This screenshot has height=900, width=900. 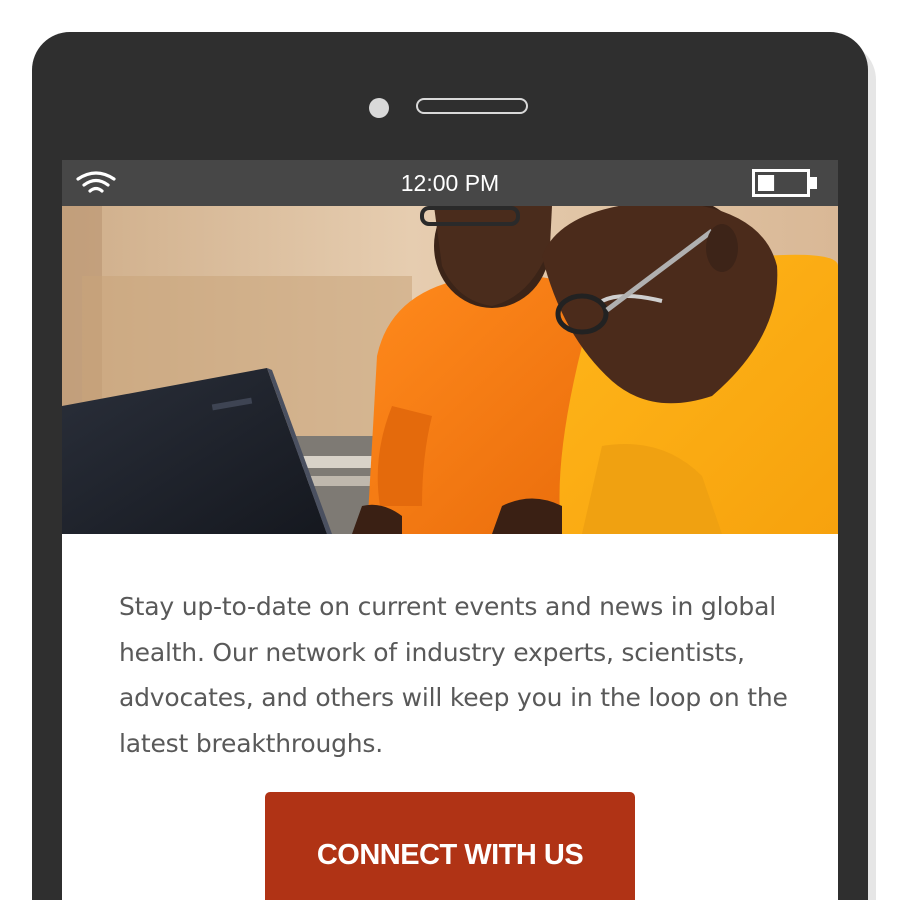 I want to click on wifi-icon, so click(x=96, y=182).